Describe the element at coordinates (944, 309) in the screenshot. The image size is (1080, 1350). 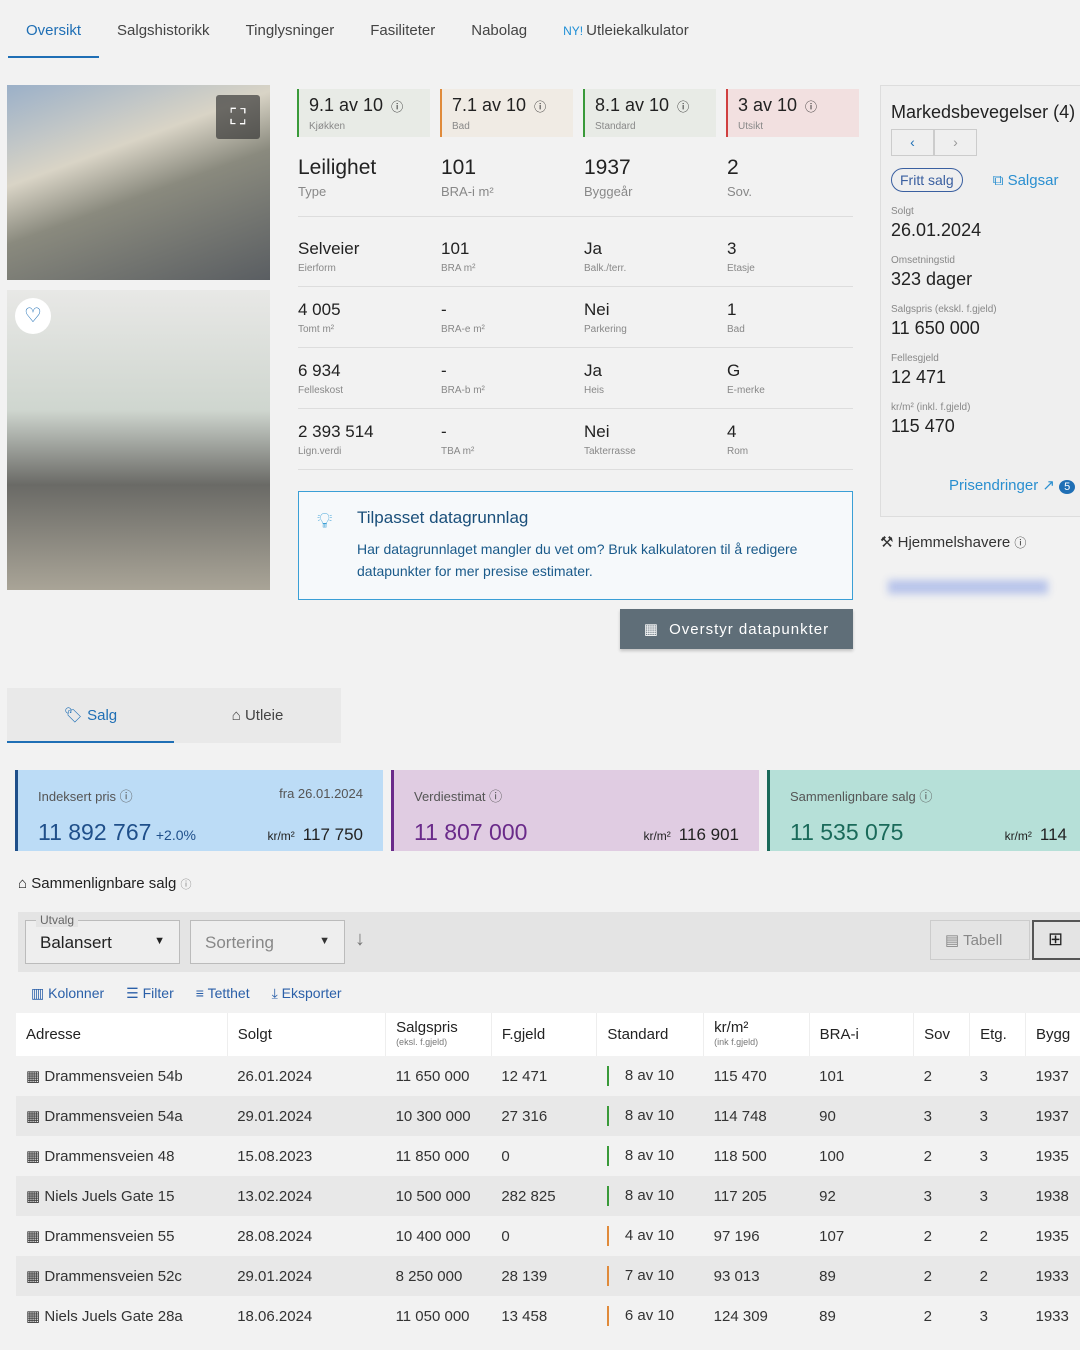
I see `market-label: Salgspris (ekskl. f.gjeld)` at that location.